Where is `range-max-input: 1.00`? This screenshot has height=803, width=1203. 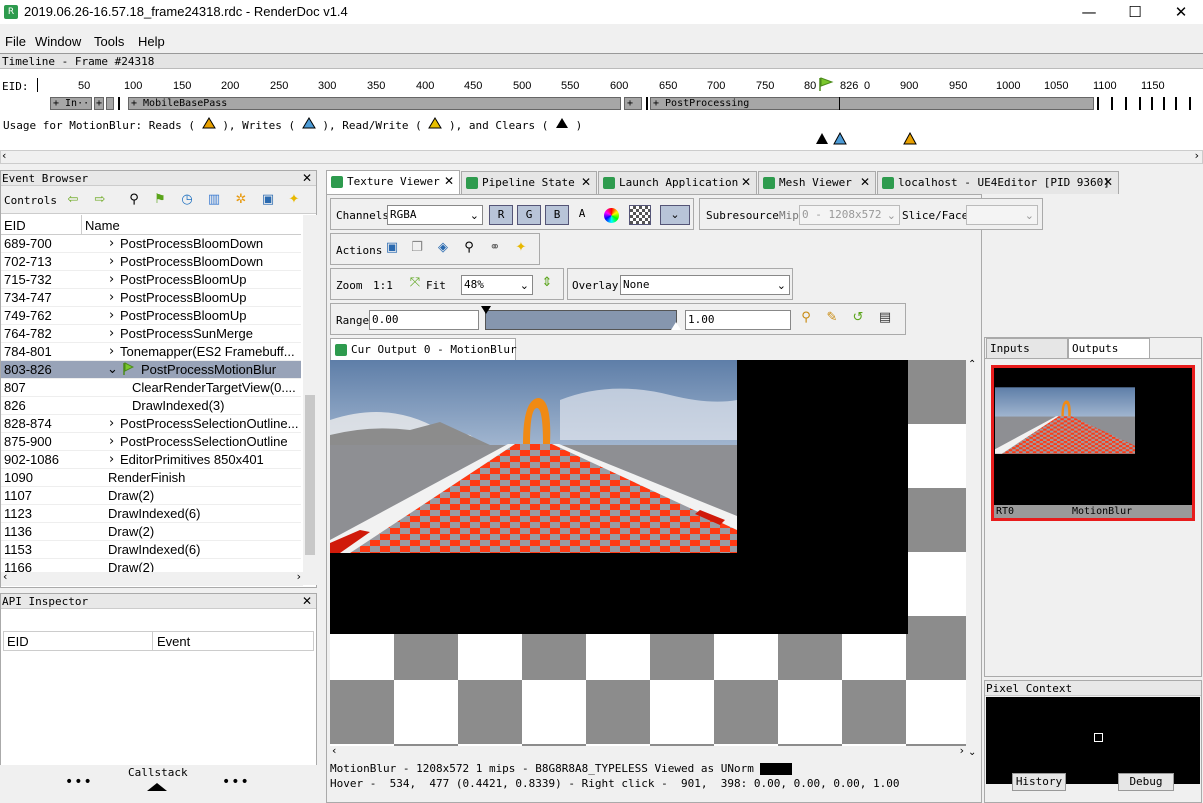 range-max-input: 1.00 is located at coordinates (738, 320).